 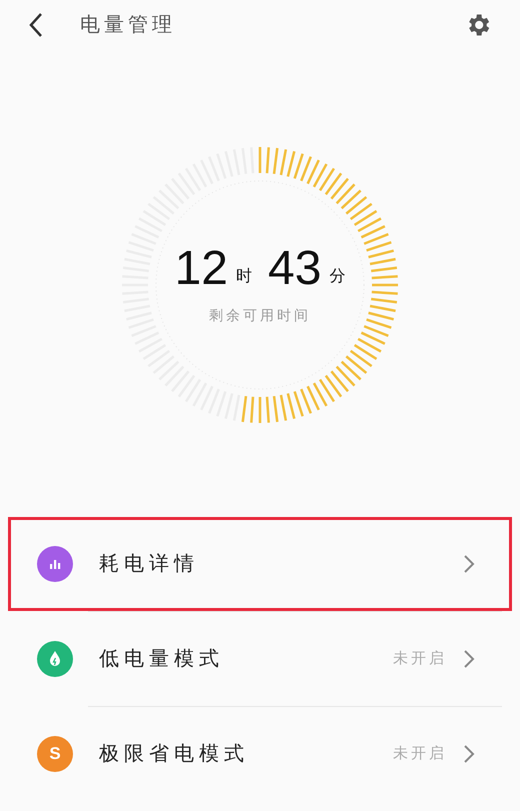 I want to click on minutes-unit: 分, so click(x=337, y=276).